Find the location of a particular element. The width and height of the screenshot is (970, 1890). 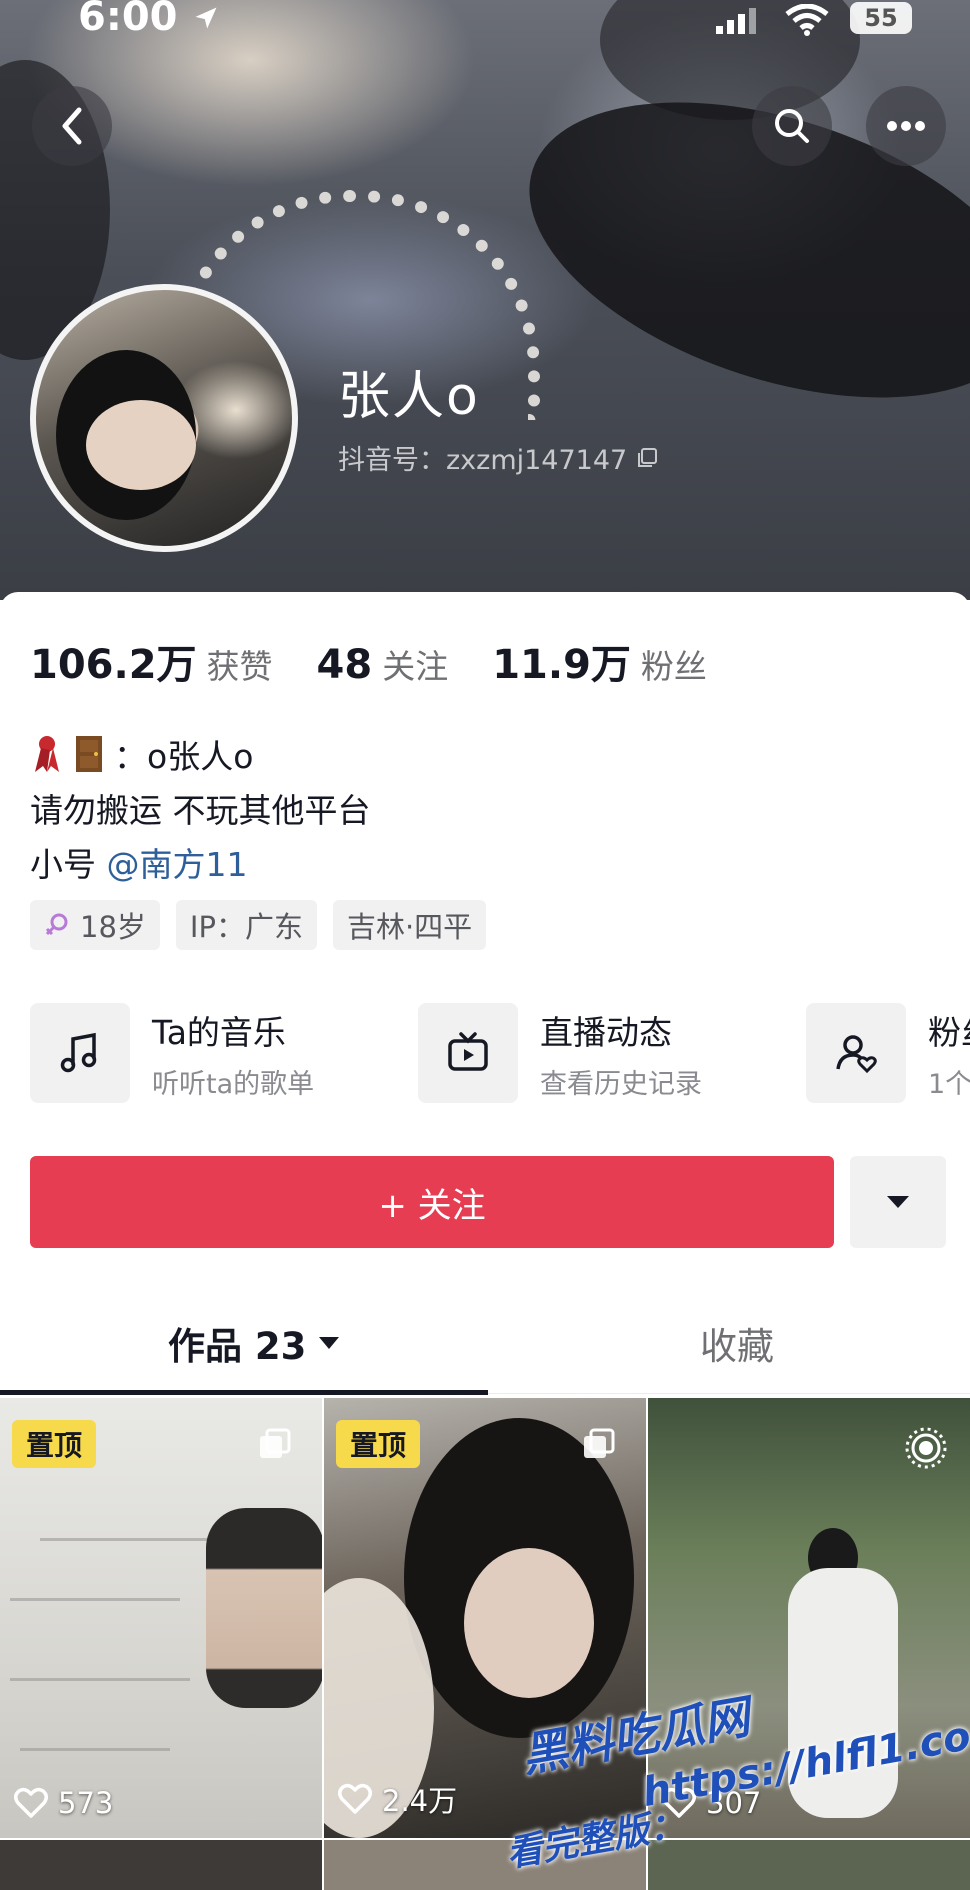

tab-works-label: 作品 23 is located at coordinates (237, 1346).